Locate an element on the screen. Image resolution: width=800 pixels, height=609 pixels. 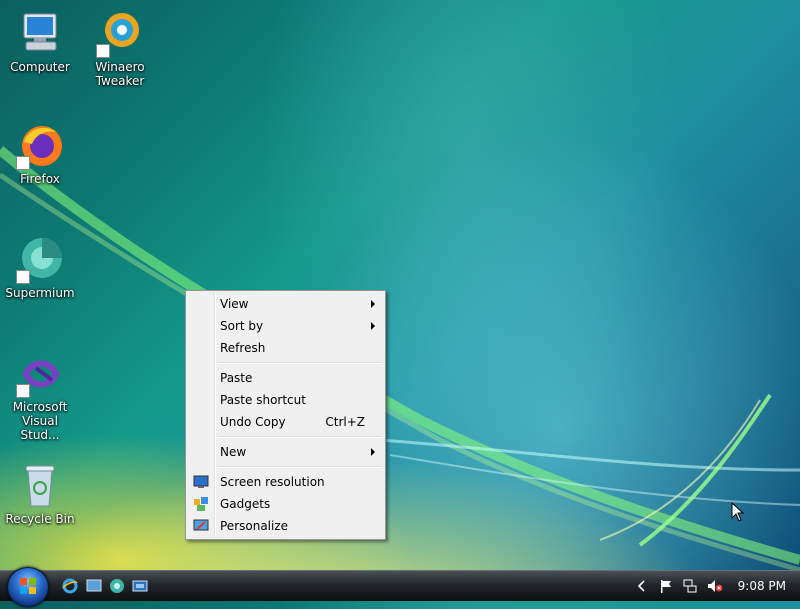
taskbar: 9:08 PM is located at coordinates (400, 587).